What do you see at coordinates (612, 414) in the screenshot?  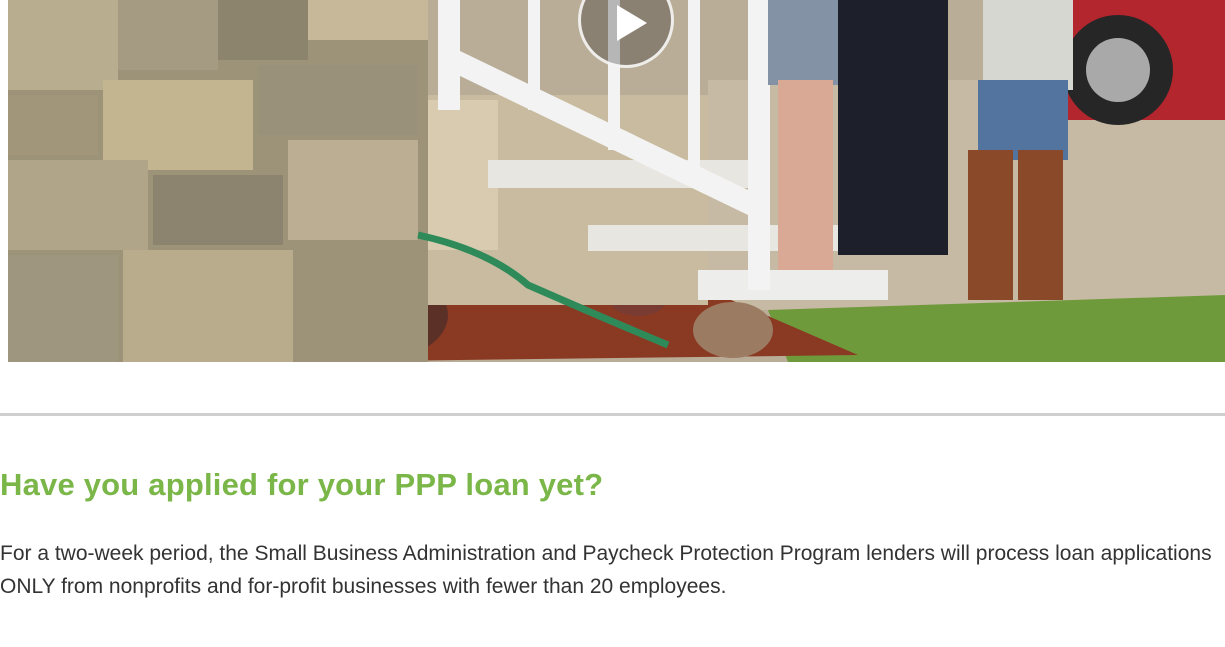 I see `section-divider` at bounding box center [612, 414].